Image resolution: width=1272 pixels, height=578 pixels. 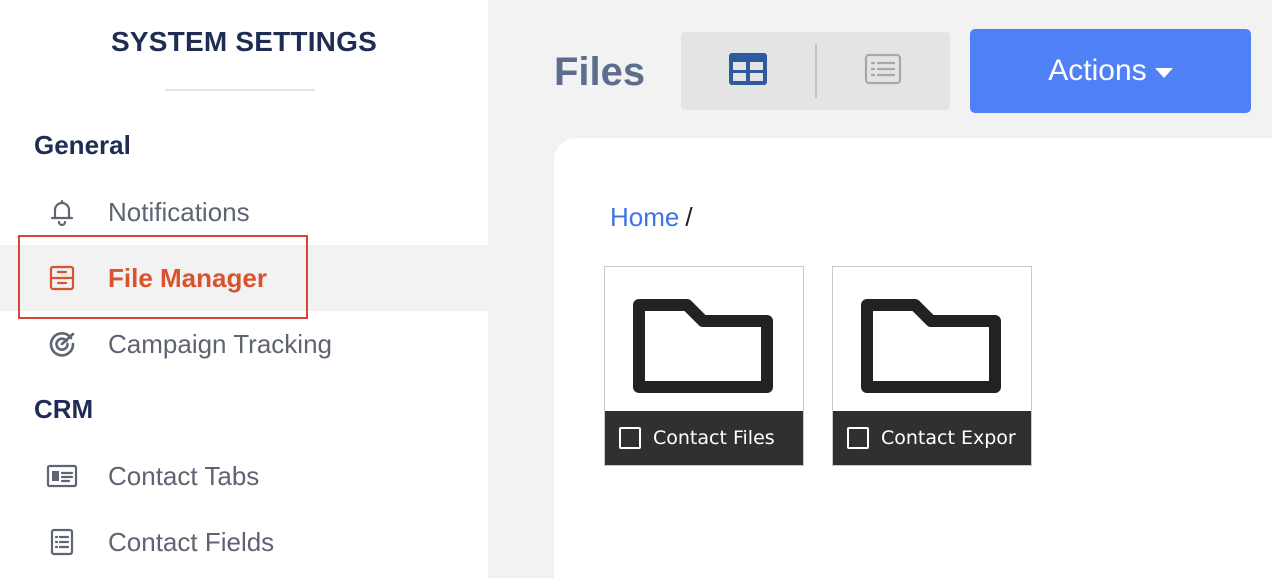 What do you see at coordinates (184, 475) in the screenshot?
I see `sidebar-item-label: Contact Tabs` at bounding box center [184, 475].